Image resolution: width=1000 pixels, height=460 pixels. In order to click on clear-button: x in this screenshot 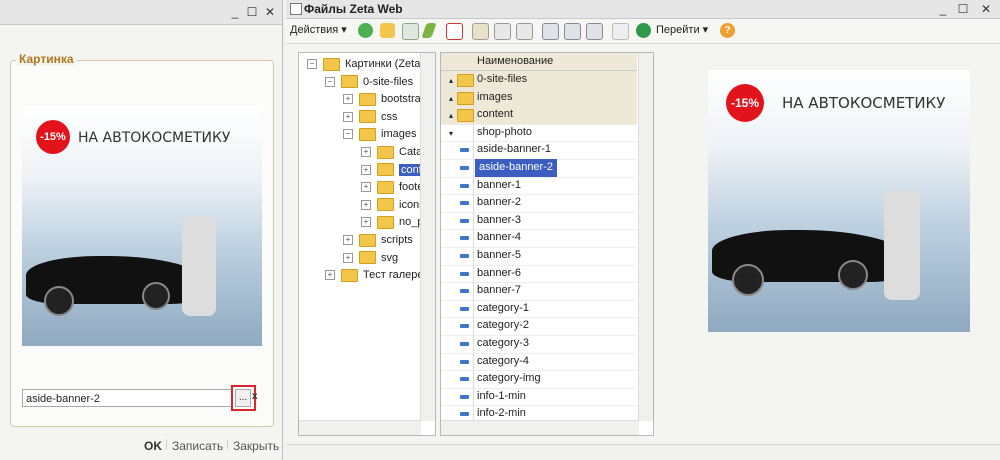, I will do `click(257, 398)`.